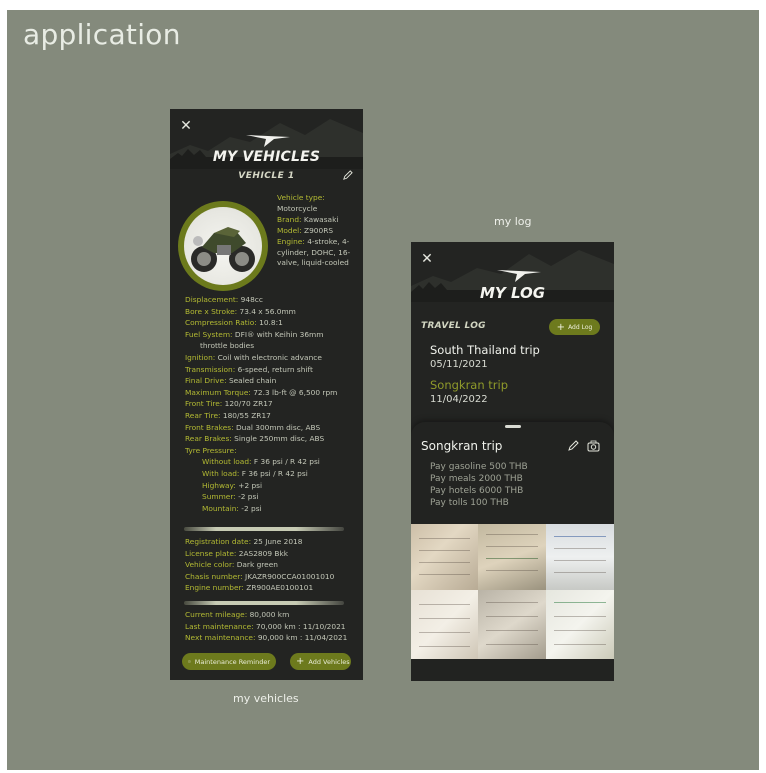 The height and width of the screenshot is (773, 766). I want to click on mileage-row: Last maintenance: 70,000 km : 11/10/2021, so click(265, 626).